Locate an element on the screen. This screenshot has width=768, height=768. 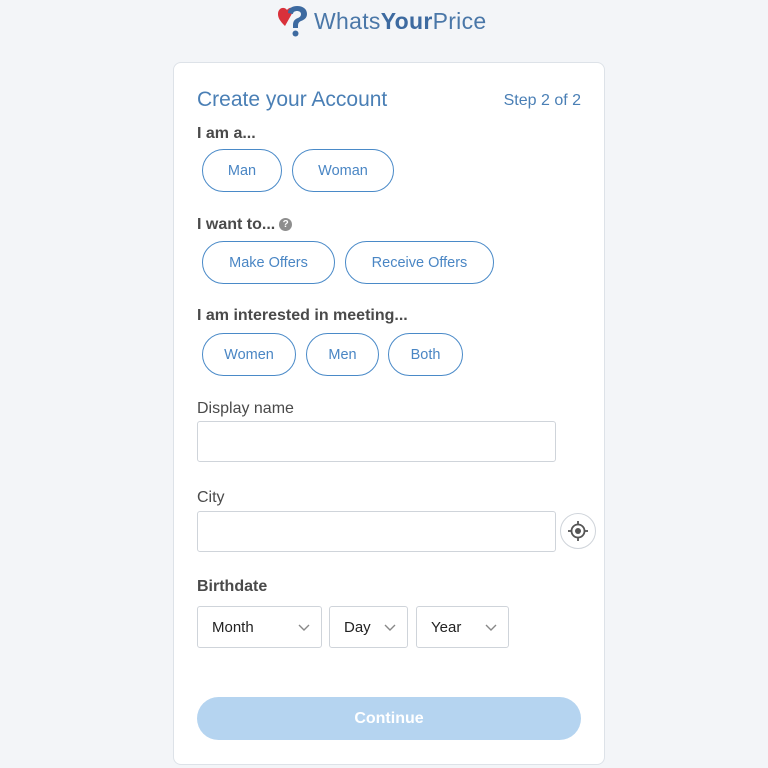
page-title: Create your Account is located at coordinates (292, 99).